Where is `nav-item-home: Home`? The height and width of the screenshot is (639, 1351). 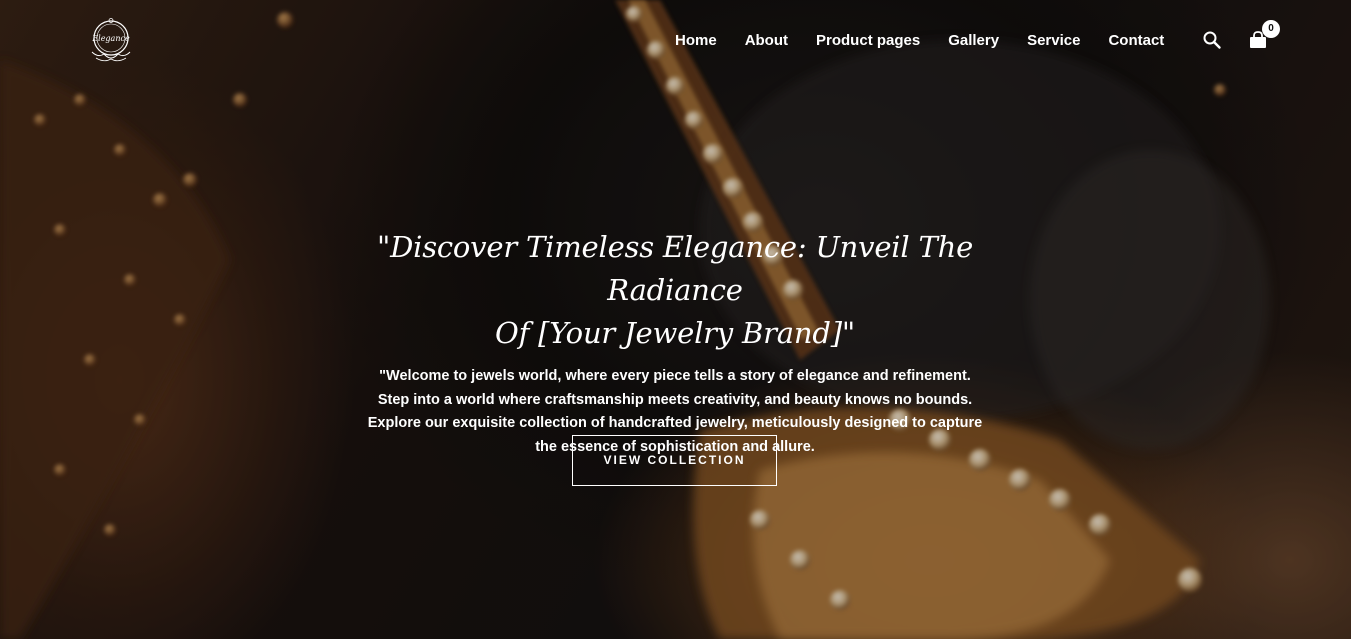
nav-item-home: Home is located at coordinates (696, 41).